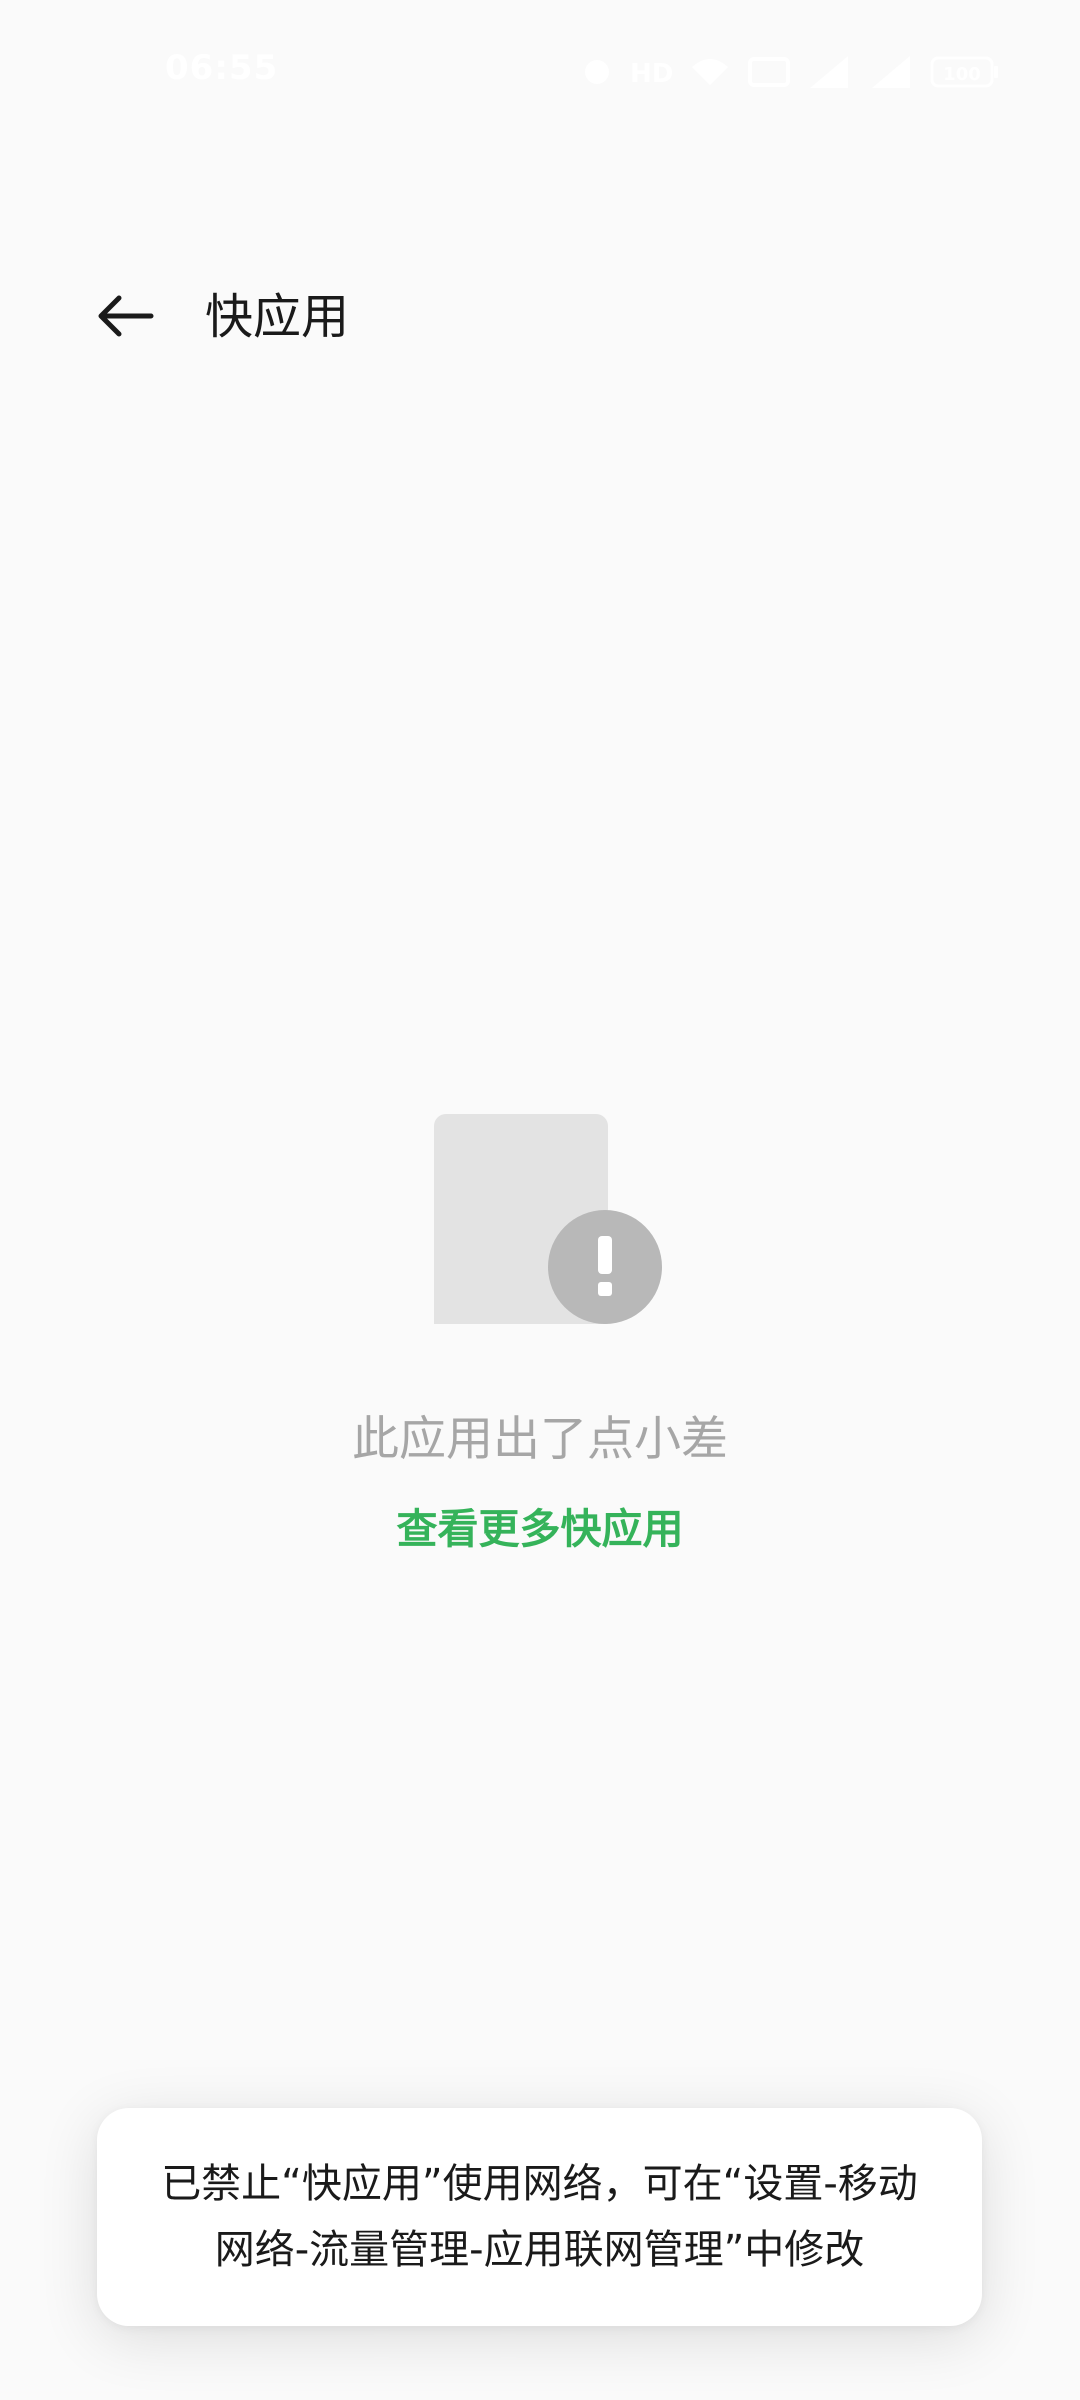  What do you see at coordinates (769, 72) in the screenshot?
I see `nfc-icon` at bounding box center [769, 72].